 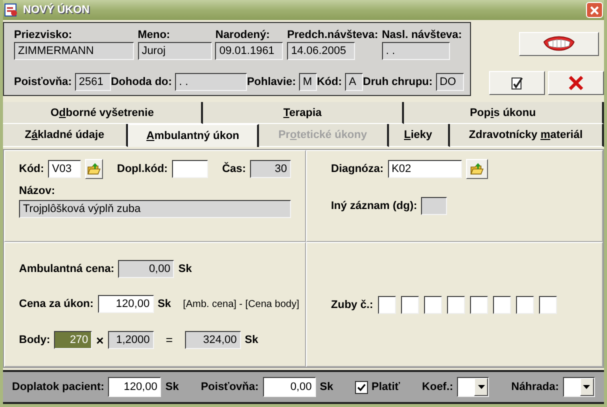 I want to click on check-icon, so click(x=361, y=387).